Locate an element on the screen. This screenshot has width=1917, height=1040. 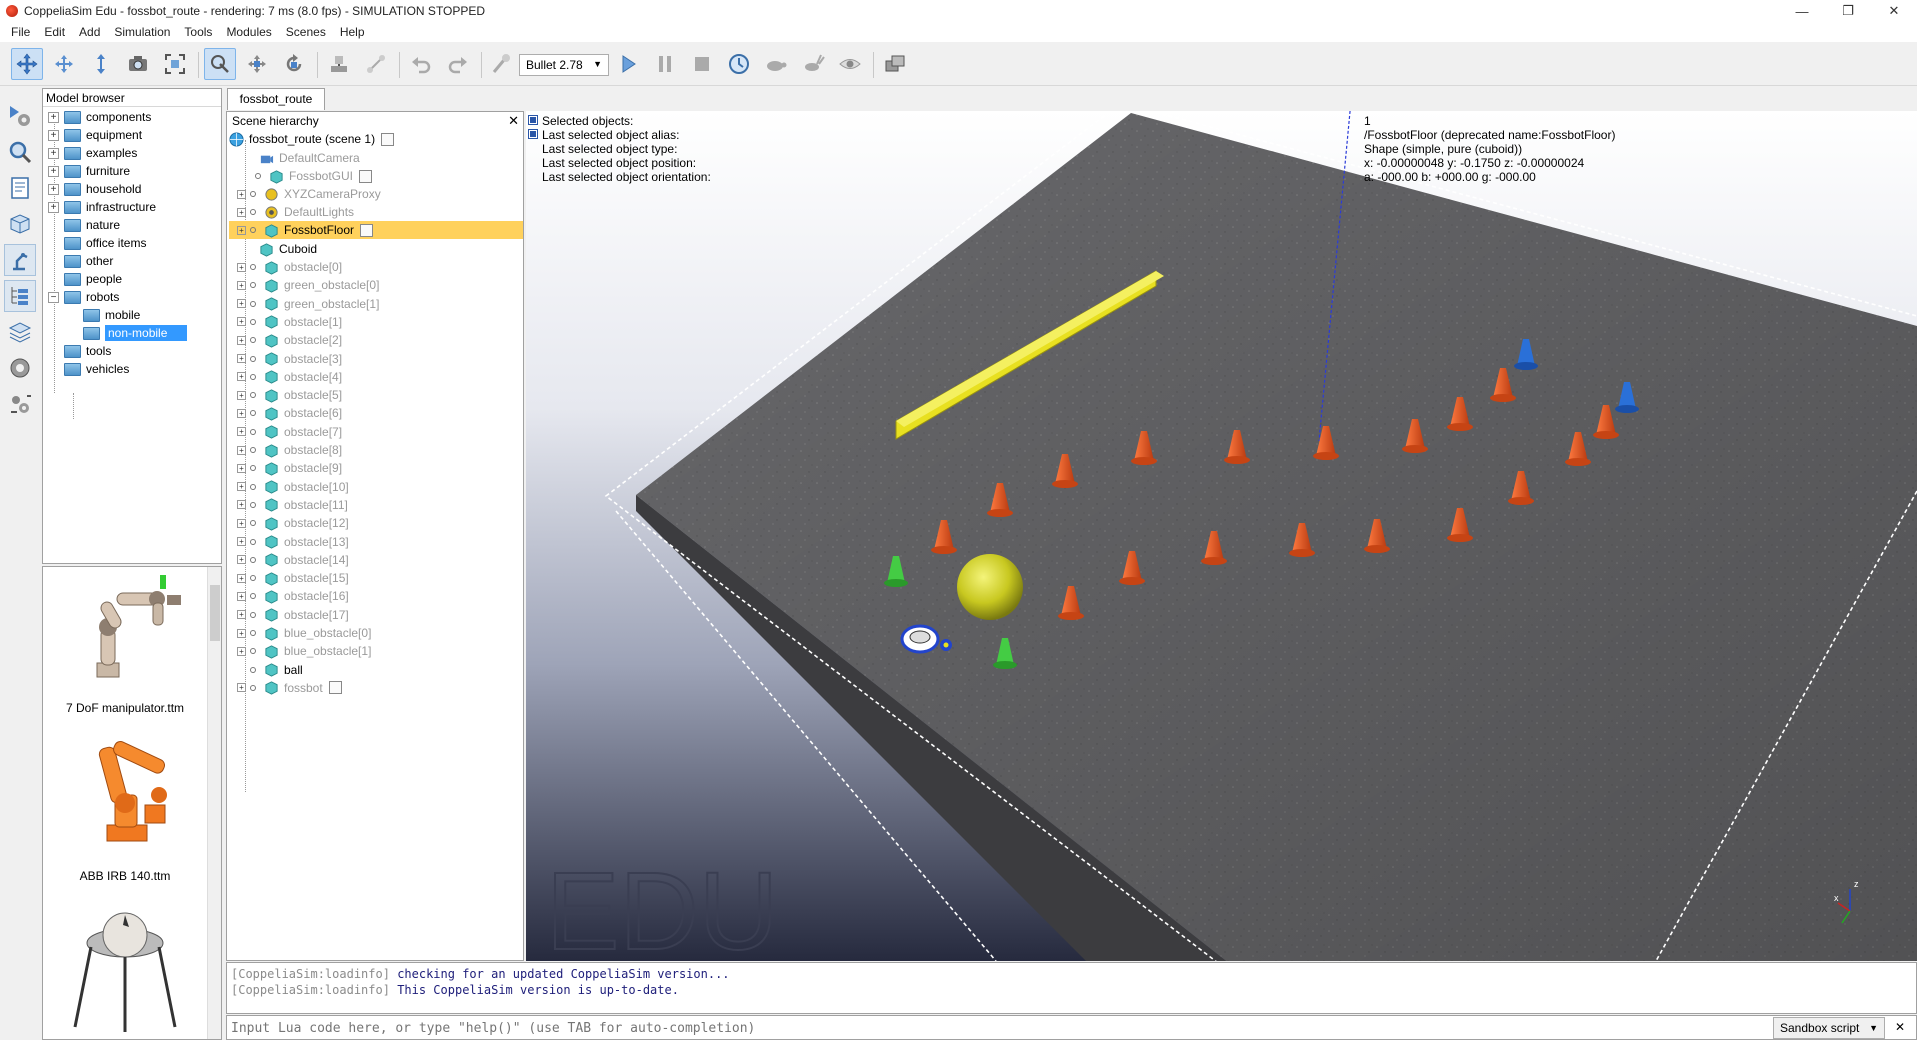
tree-item-obstacle-11: + obstacle[11] is located at coordinates (292, 505).